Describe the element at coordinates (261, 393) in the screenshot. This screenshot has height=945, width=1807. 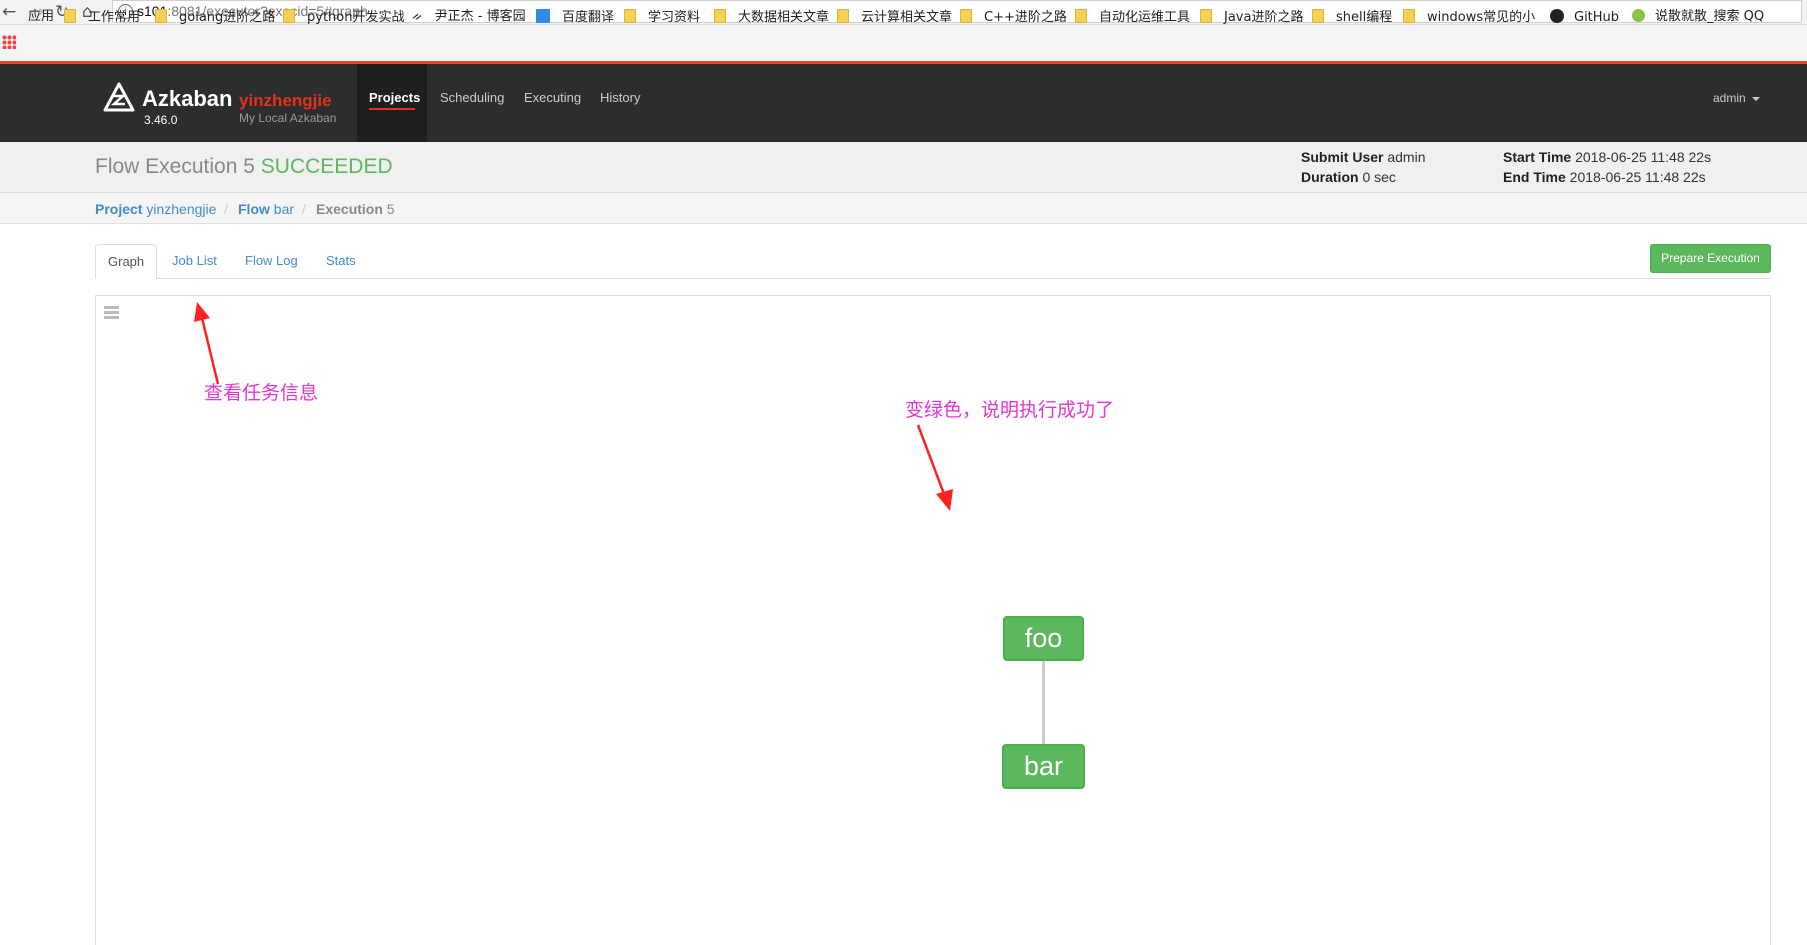
I see `annotation-job-list-note: 查看任务信息` at that location.